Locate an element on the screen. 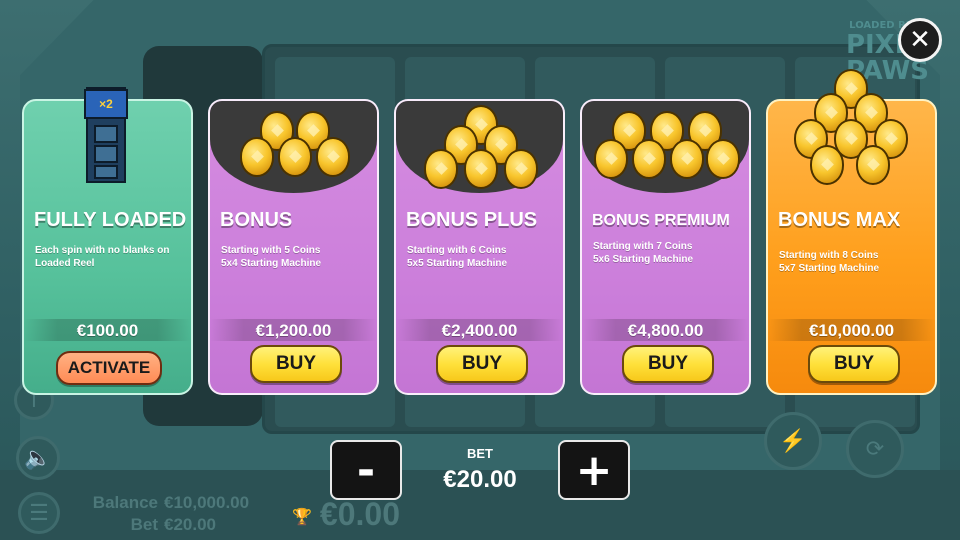 This screenshot has height=540, width=960. card-price: €100.00 is located at coordinates (107, 330).